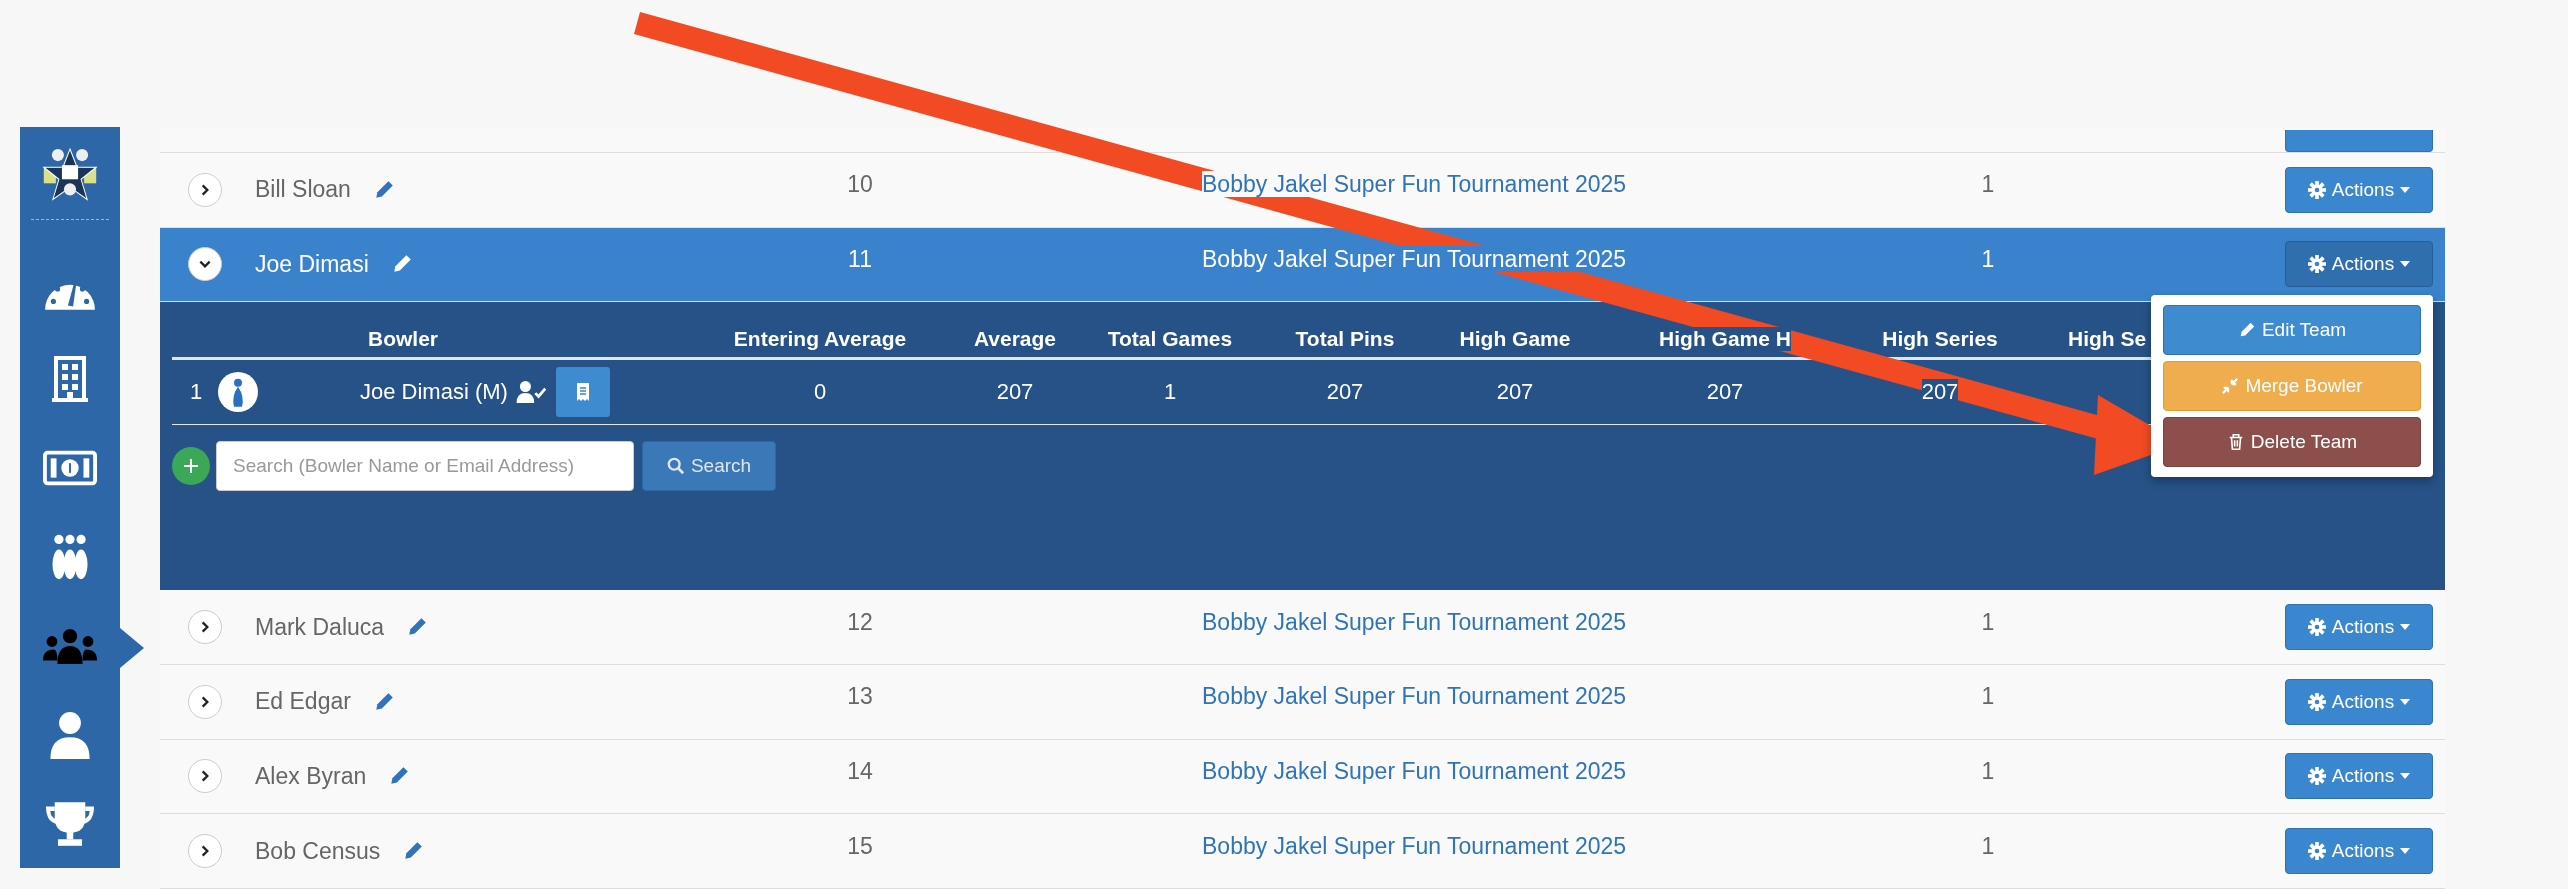 This screenshot has width=2568, height=889. I want to click on menu-item: Delete Team, so click(2292, 442).